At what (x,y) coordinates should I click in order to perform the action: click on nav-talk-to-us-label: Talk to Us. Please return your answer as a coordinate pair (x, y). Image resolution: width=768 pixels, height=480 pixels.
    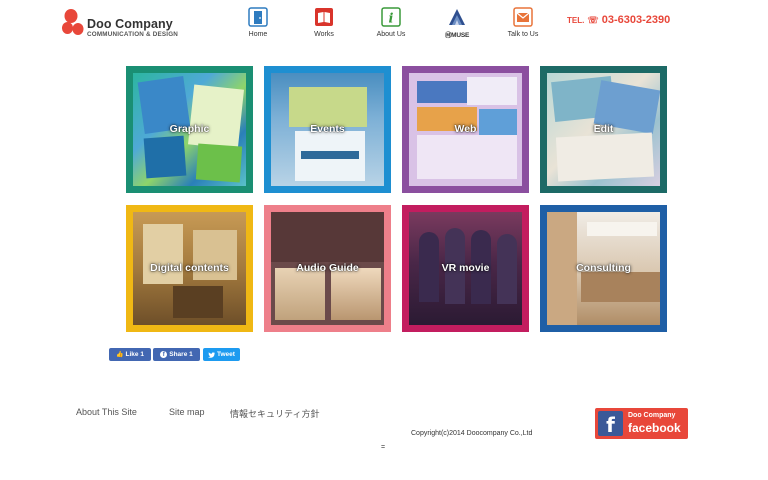
    Looking at the image, I should click on (523, 34).